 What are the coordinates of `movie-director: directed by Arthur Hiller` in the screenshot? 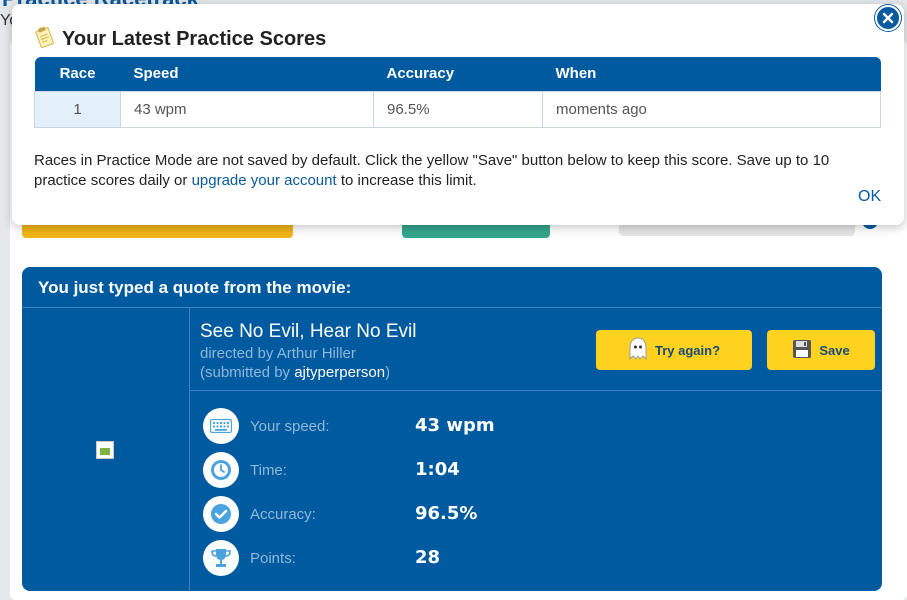 It's located at (278, 353).